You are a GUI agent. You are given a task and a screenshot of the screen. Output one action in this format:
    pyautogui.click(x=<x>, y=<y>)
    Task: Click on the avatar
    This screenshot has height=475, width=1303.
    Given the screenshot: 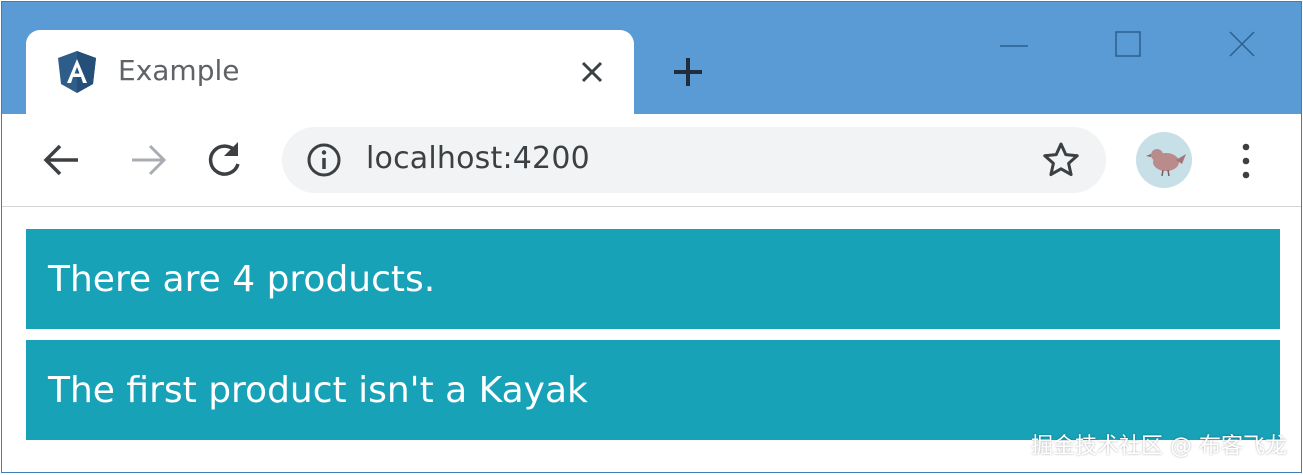 What is the action you would take?
    pyautogui.click(x=1164, y=160)
    